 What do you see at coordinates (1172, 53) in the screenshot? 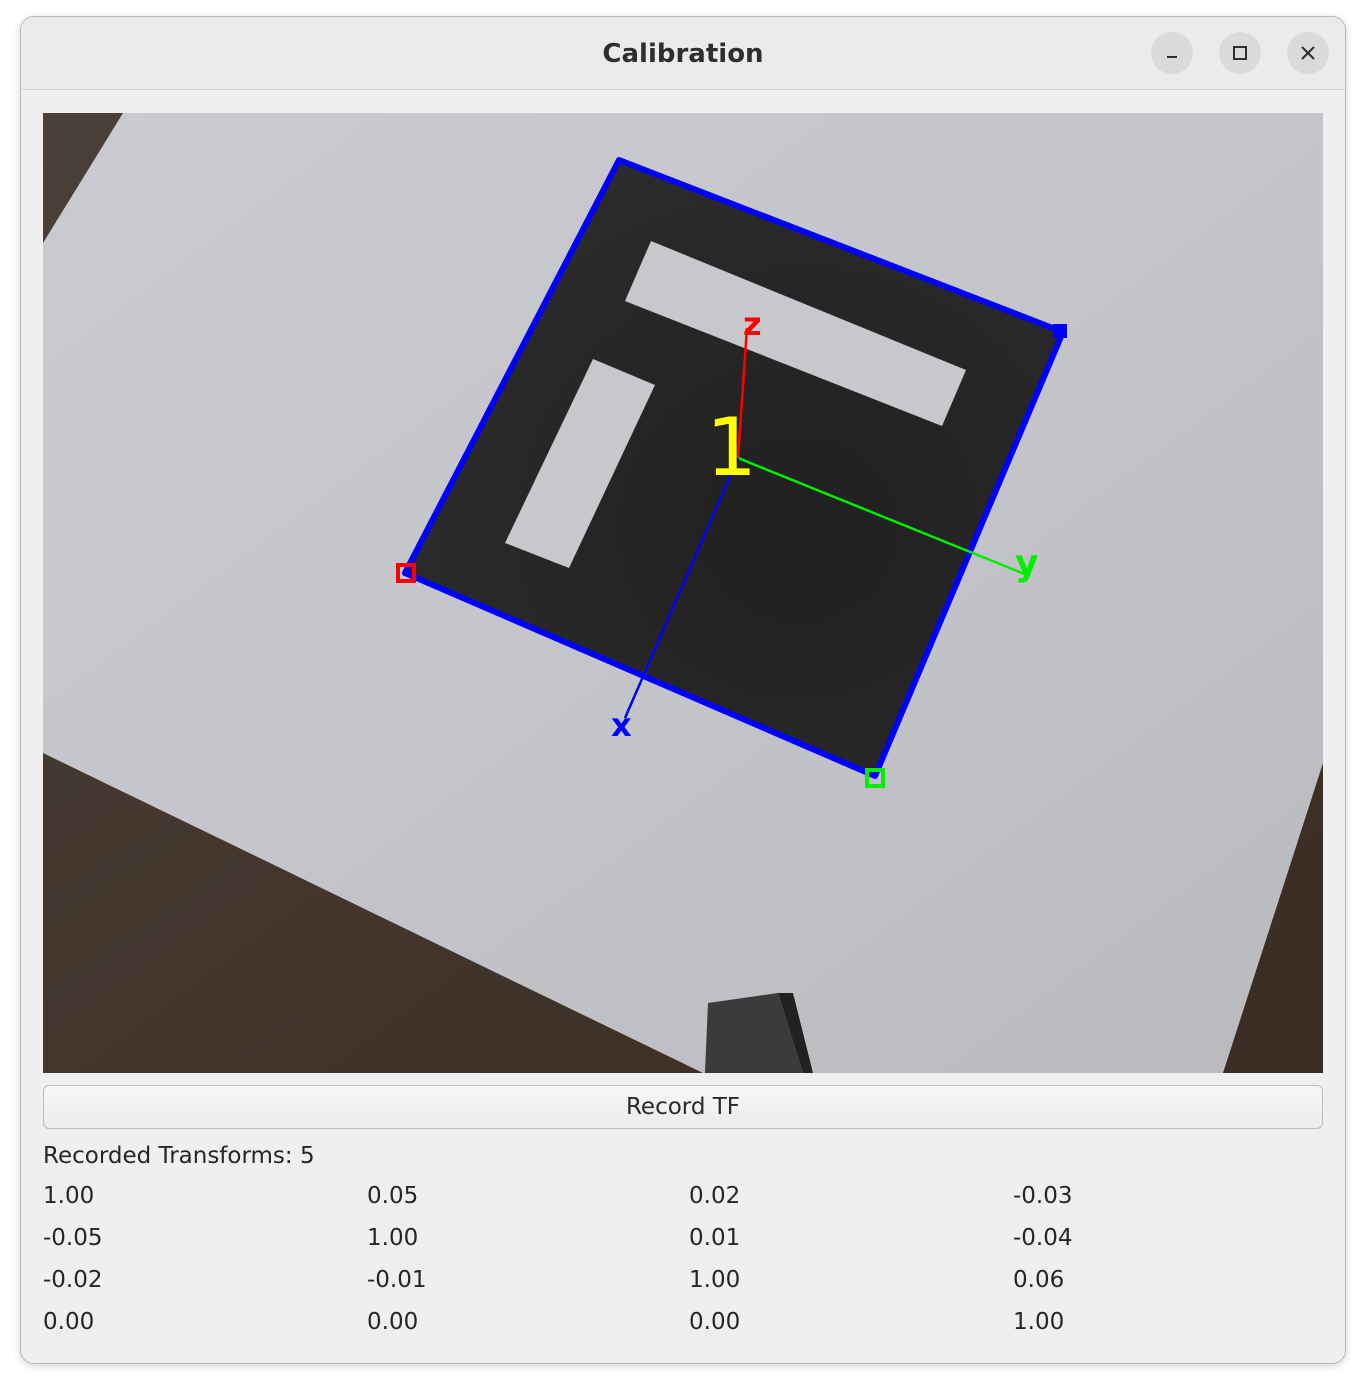
I see `minimize-button` at bounding box center [1172, 53].